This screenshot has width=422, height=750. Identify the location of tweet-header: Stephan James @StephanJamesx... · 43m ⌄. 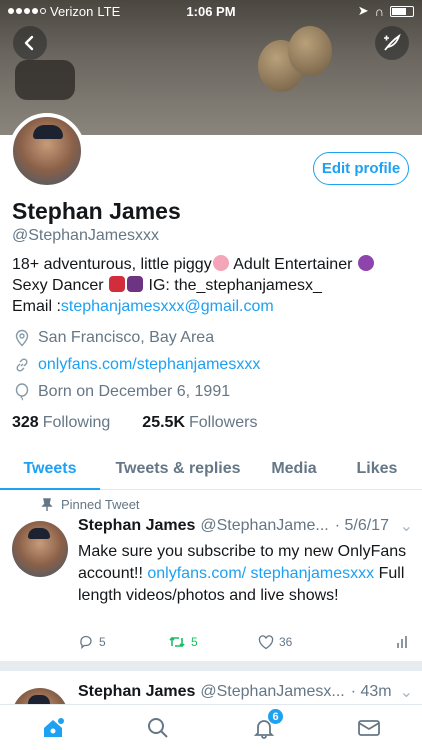
(245, 692).